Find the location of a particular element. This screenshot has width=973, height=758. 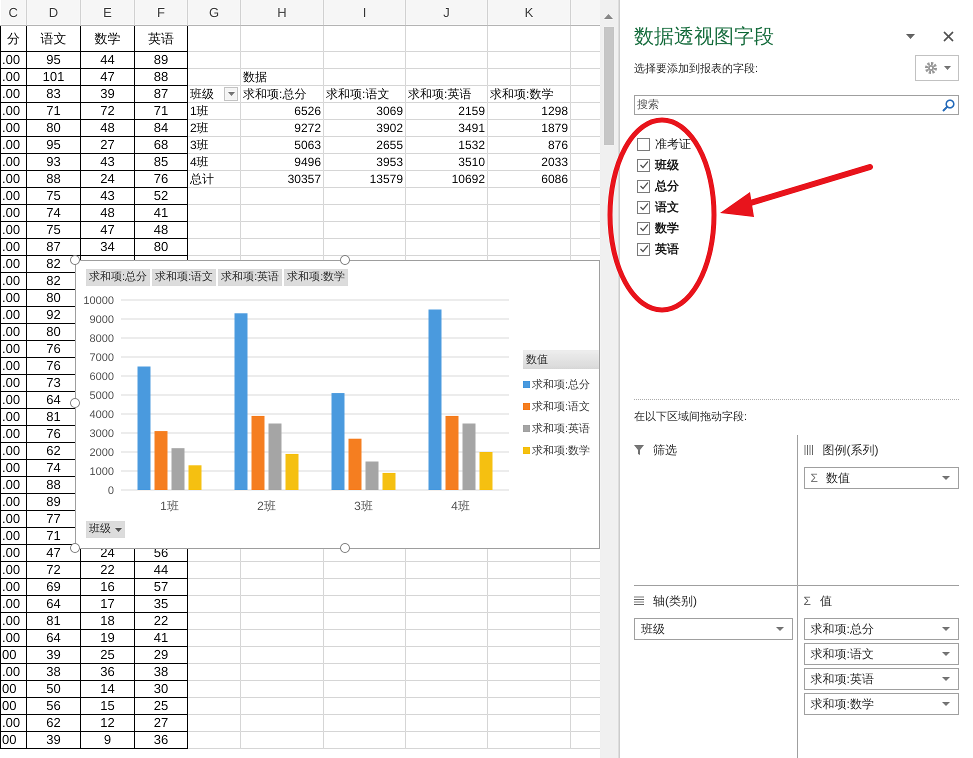

scroll-up-icon is located at coordinates (608, 16).